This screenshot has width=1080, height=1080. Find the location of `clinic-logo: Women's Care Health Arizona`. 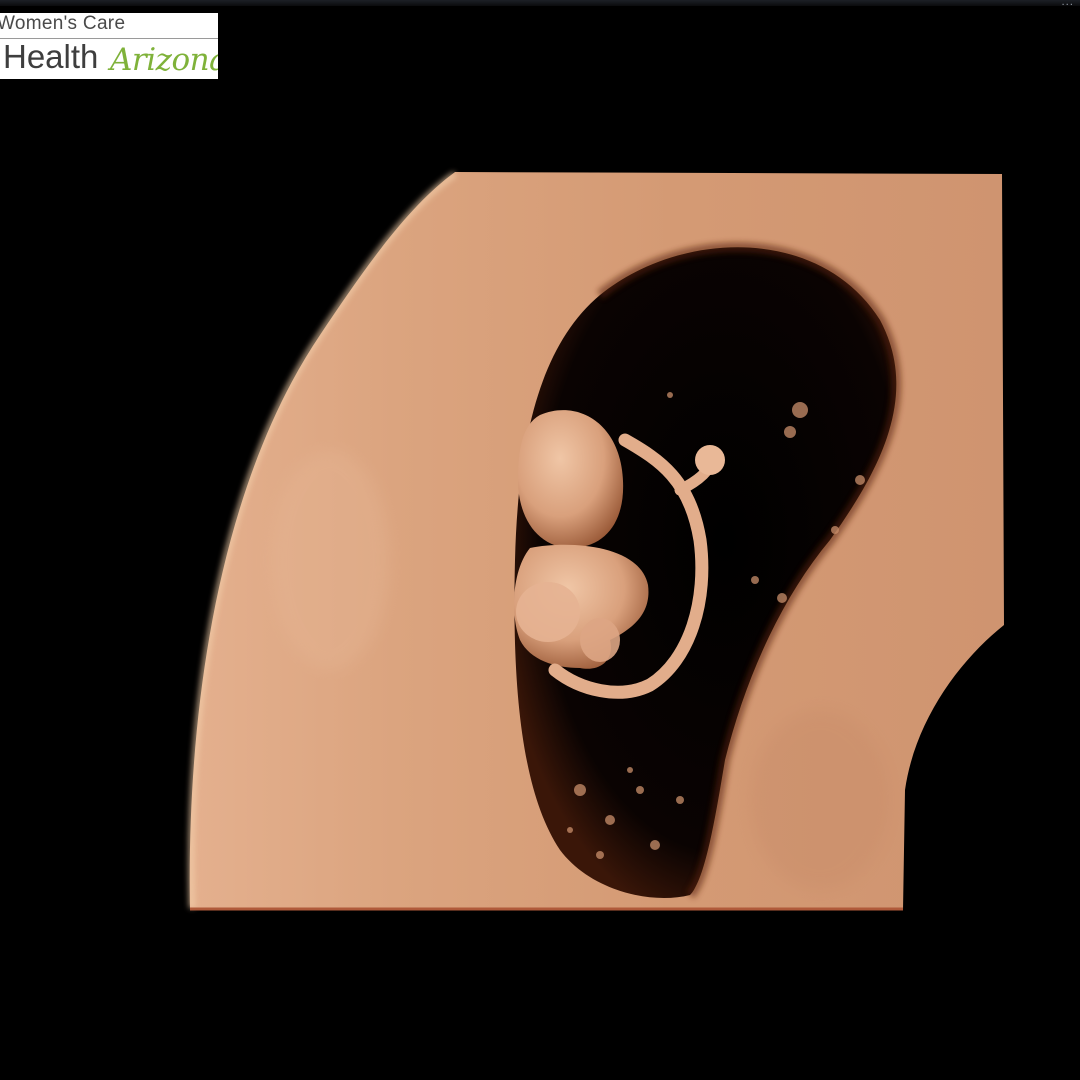

clinic-logo: Women's Care Health Arizona is located at coordinates (109, 46).